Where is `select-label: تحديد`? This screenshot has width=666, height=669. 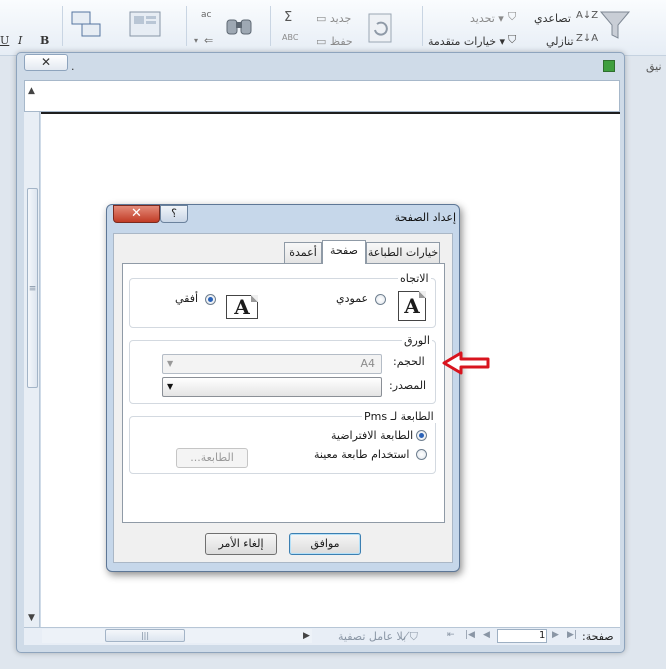 select-label: تحديد is located at coordinates (482, 18).